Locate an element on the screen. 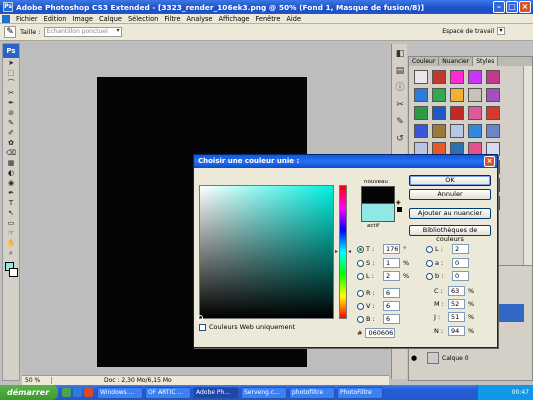 This screenshot has height=400, width=533. menu-edition: Edition is located at coordinates (55, 19).